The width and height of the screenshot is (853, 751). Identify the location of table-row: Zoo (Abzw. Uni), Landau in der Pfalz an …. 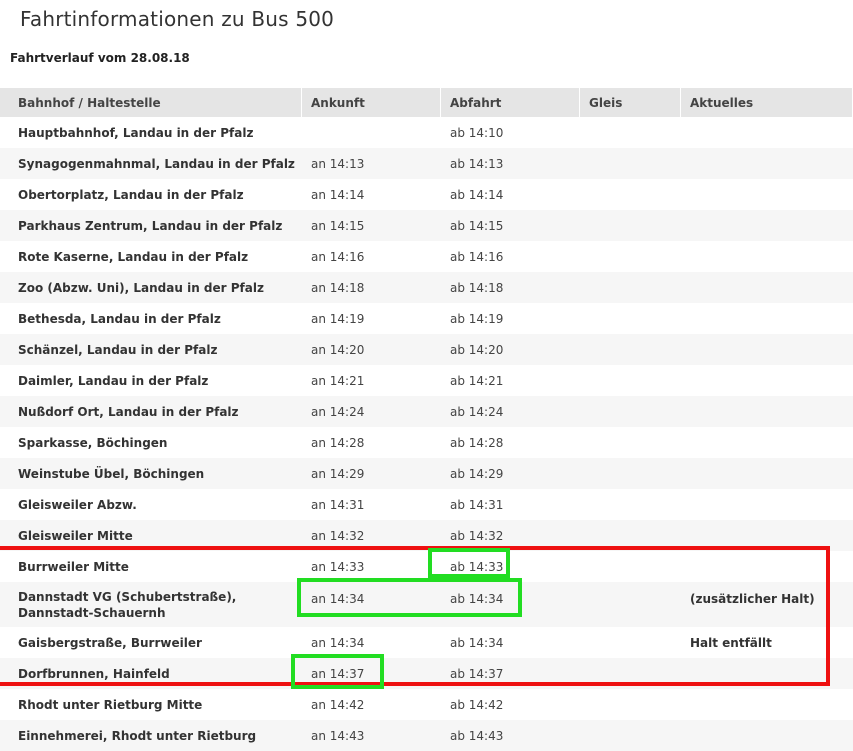
(426, 287).